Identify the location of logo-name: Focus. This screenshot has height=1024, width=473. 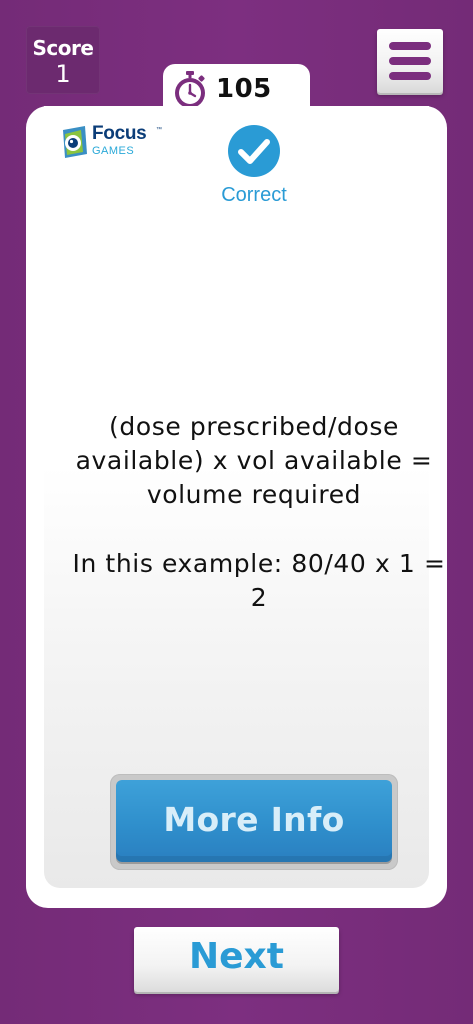
(119, 133).